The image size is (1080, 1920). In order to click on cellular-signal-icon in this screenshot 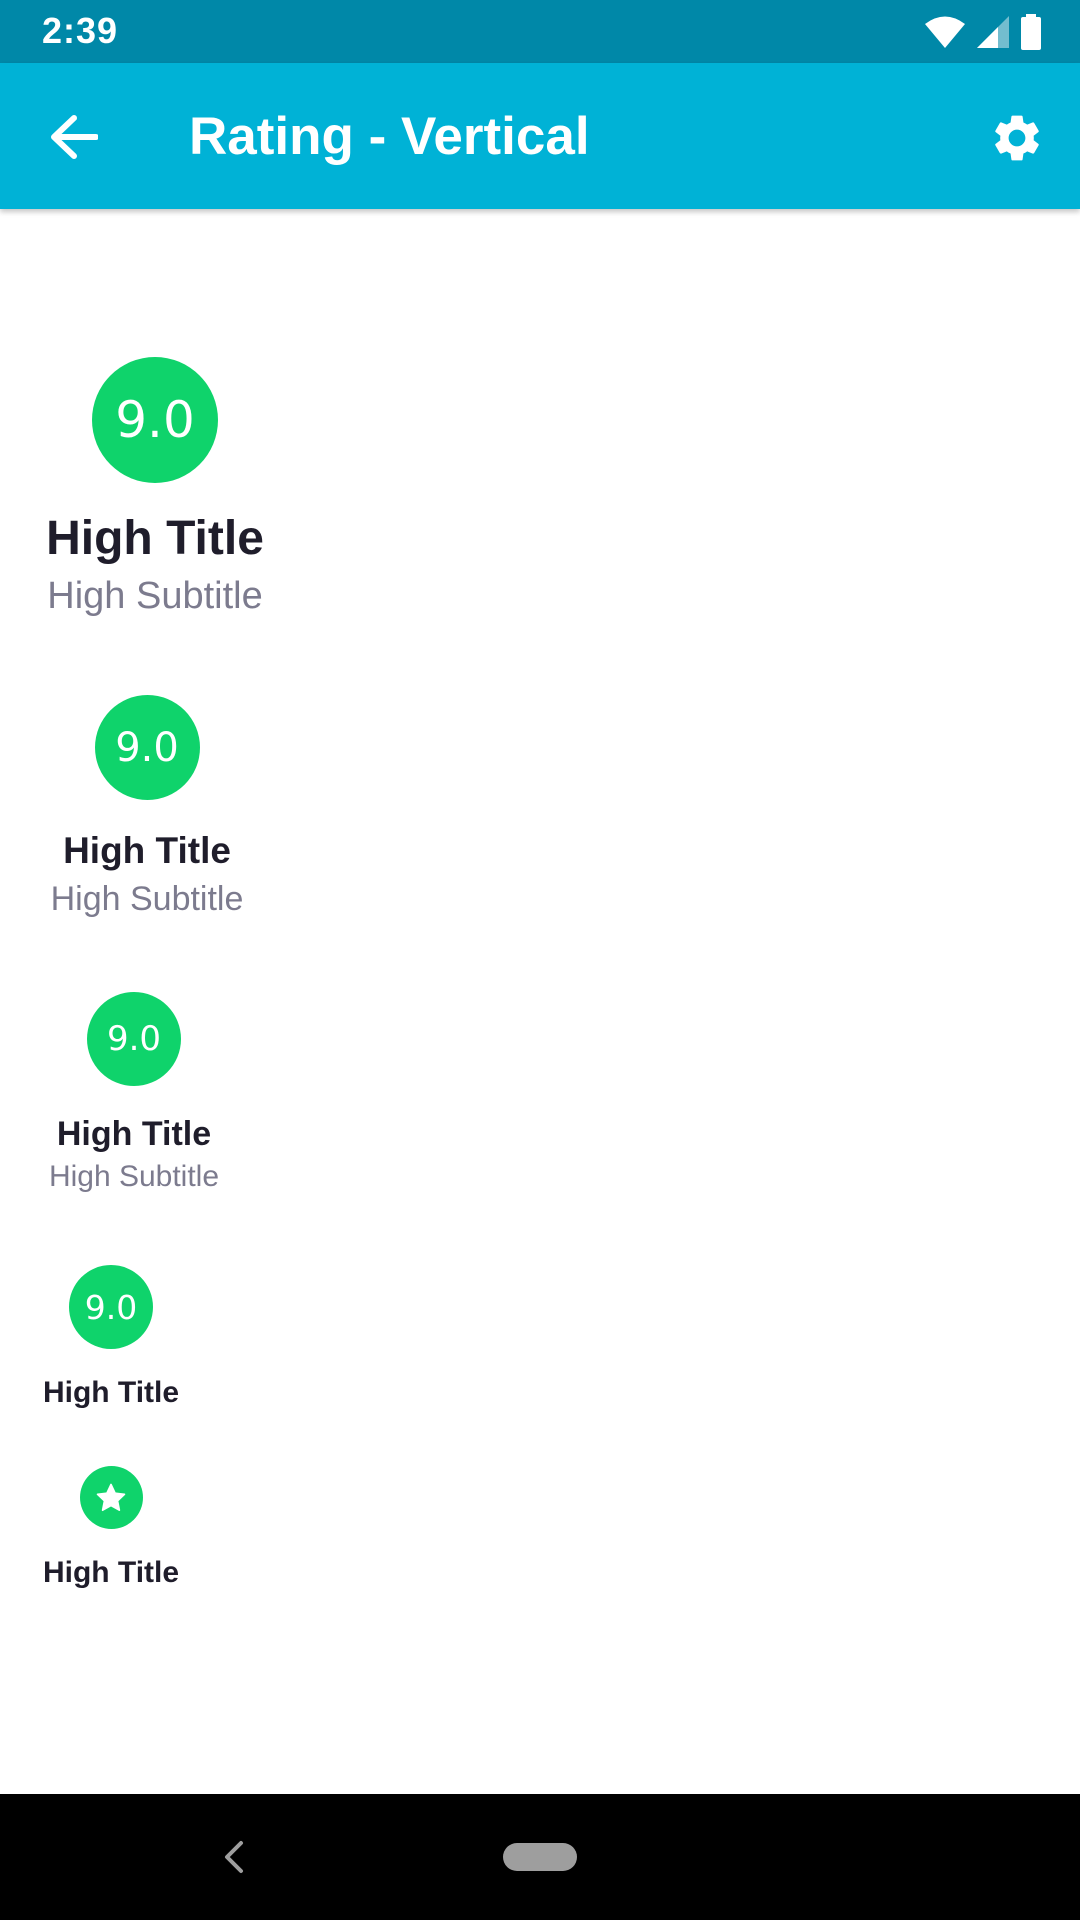, I will do `click(993, 32)`.